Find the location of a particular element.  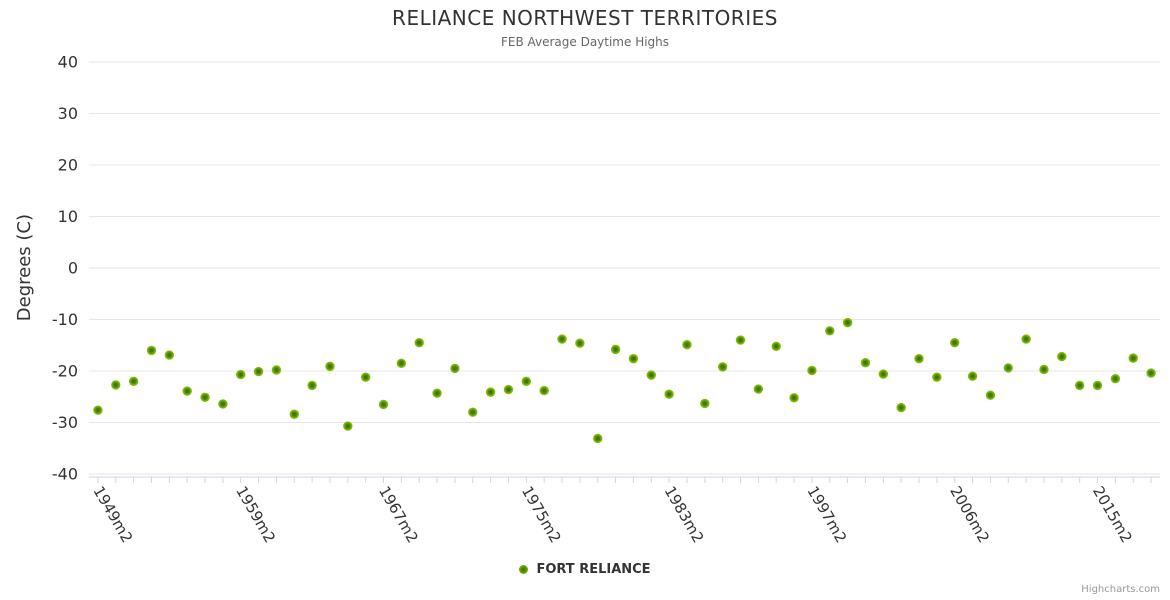

legend-item-fort-reliance: FORT RELIANCE is located at coordinates (585, 569).